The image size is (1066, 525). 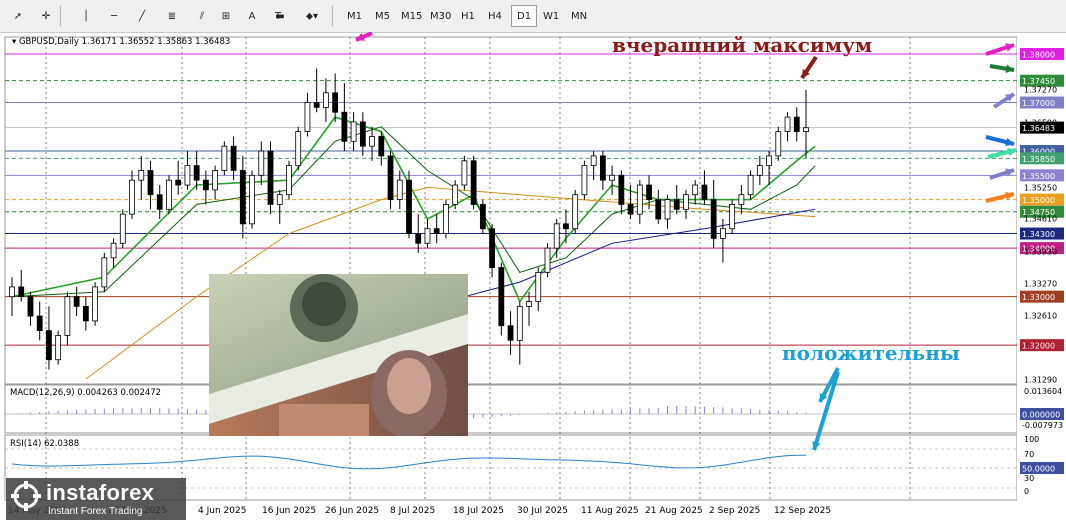 I want to click on timeframe-m5: M5, so click(x=382, y=16).